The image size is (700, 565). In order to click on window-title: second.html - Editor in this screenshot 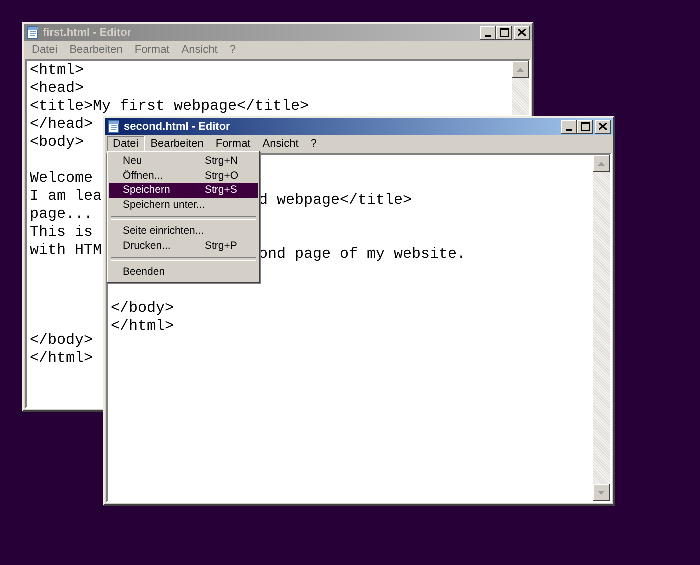, I will do `click(178, 126)`.